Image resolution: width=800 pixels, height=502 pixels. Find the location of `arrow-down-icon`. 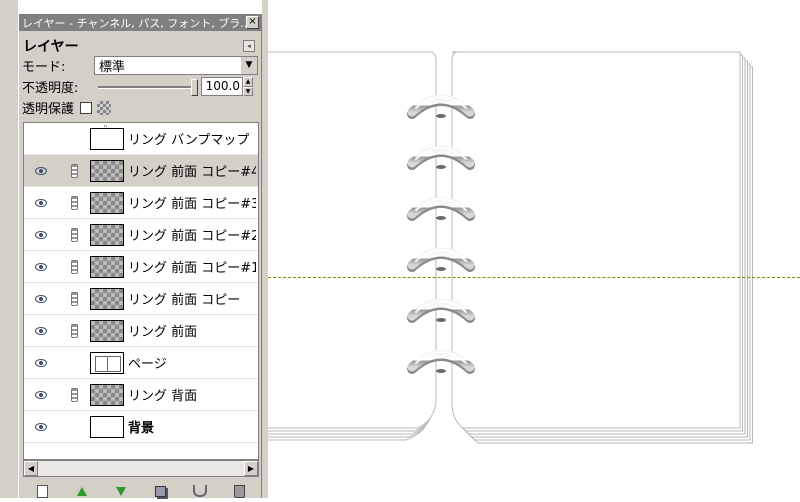

arrow-down-icon is located at coordinates (121, 491).